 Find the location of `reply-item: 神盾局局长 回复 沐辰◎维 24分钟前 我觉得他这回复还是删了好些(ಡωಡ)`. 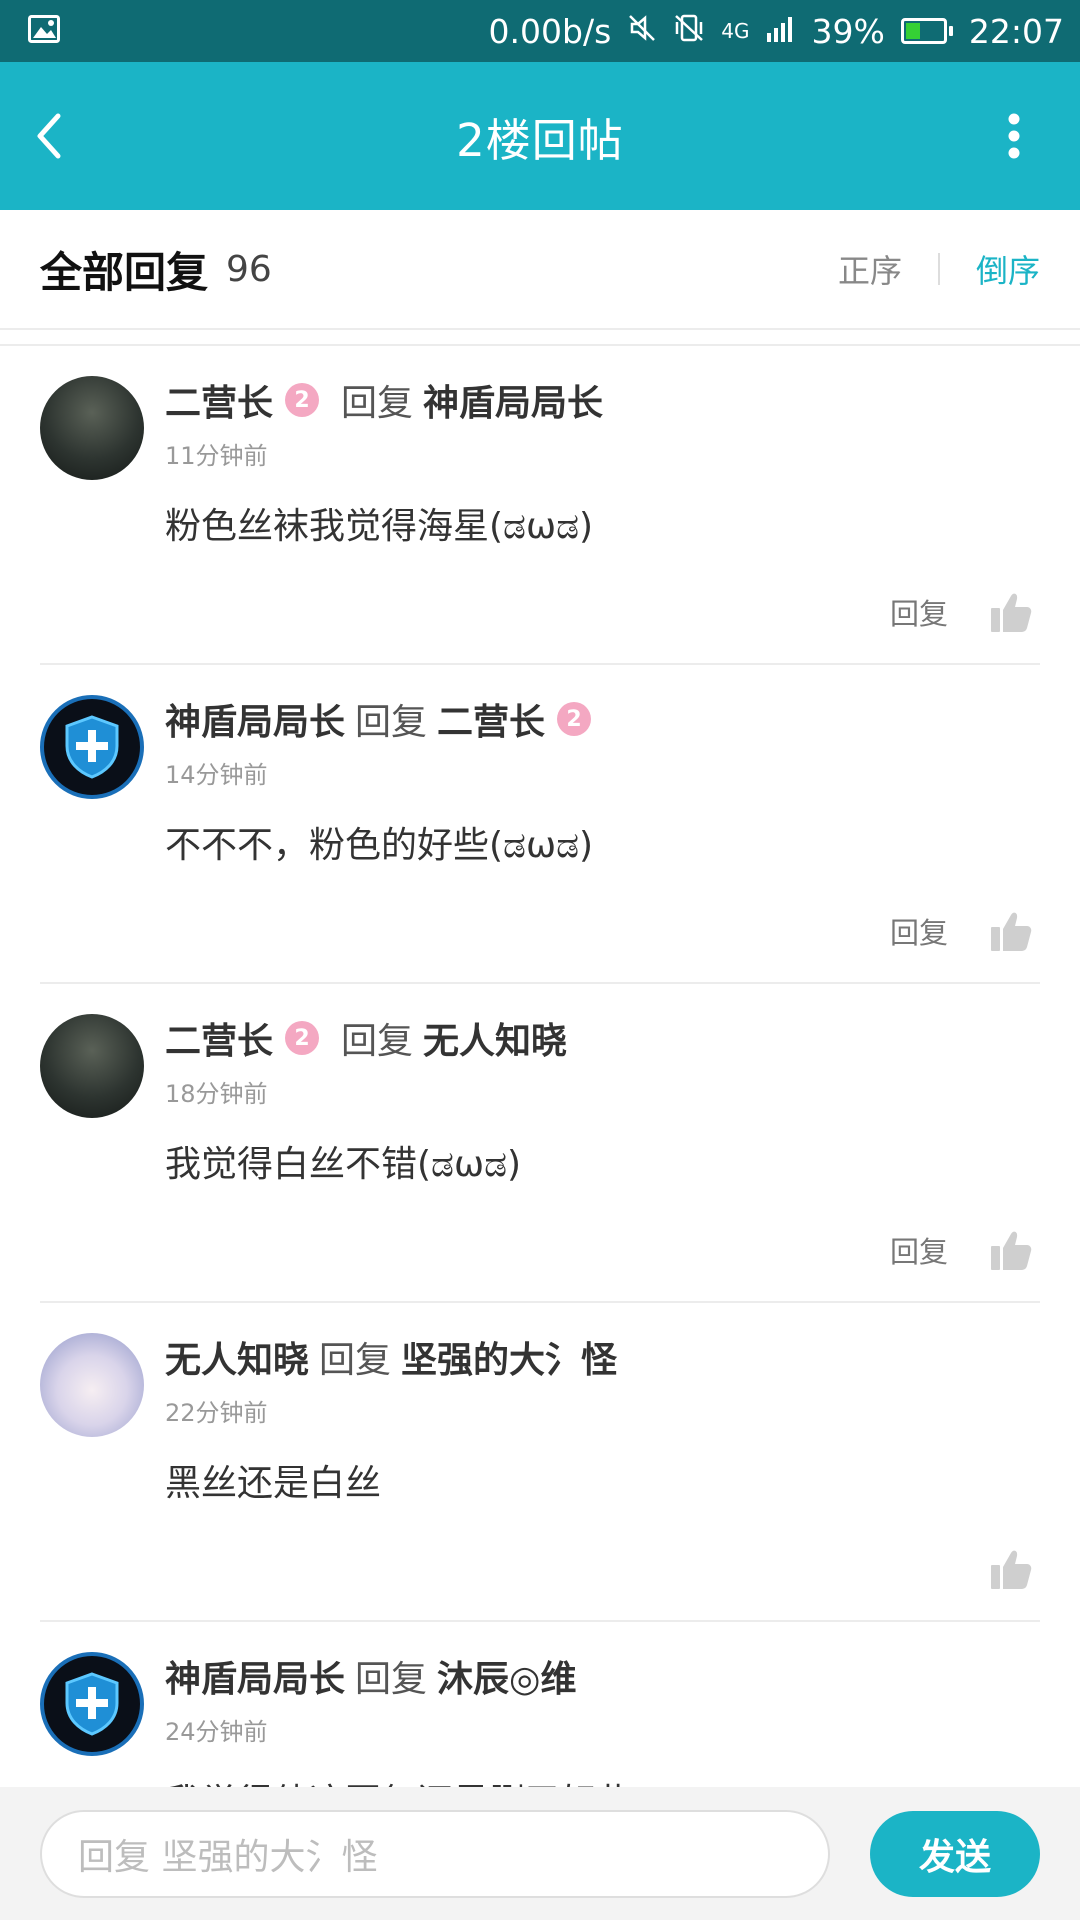

reply-item: 神盾局局长 回复 沐辰◎维 24分钟前 我觉得他这回复还是删了好些(ಡωಡ) is located at coordinates (540, 1704).